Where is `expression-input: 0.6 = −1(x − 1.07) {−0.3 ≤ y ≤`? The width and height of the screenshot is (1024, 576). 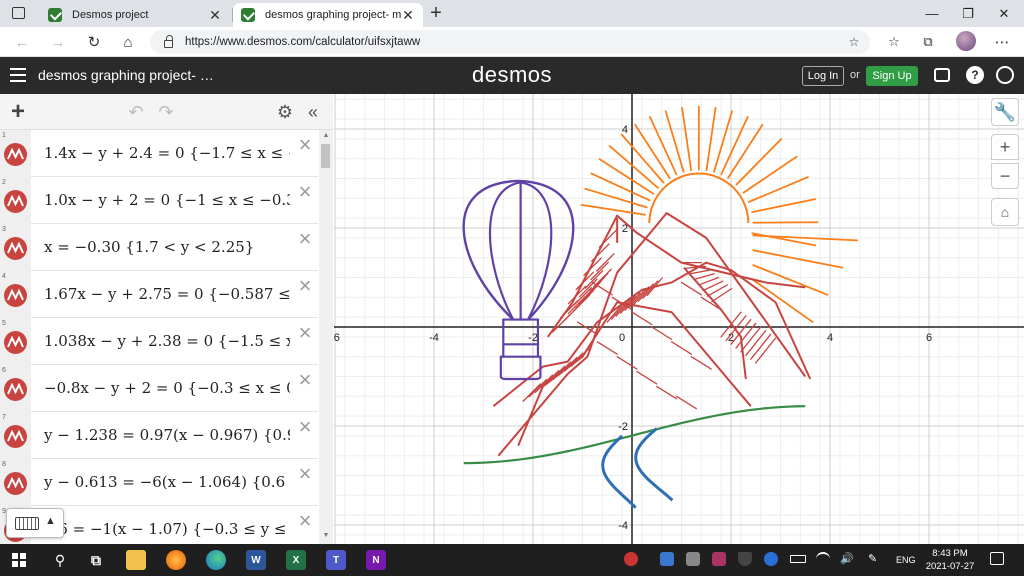 expression-input: 0.6 = −1(x − 1.07) {−0.3 ≤ y ≤ is located at coordinates (167, 529).